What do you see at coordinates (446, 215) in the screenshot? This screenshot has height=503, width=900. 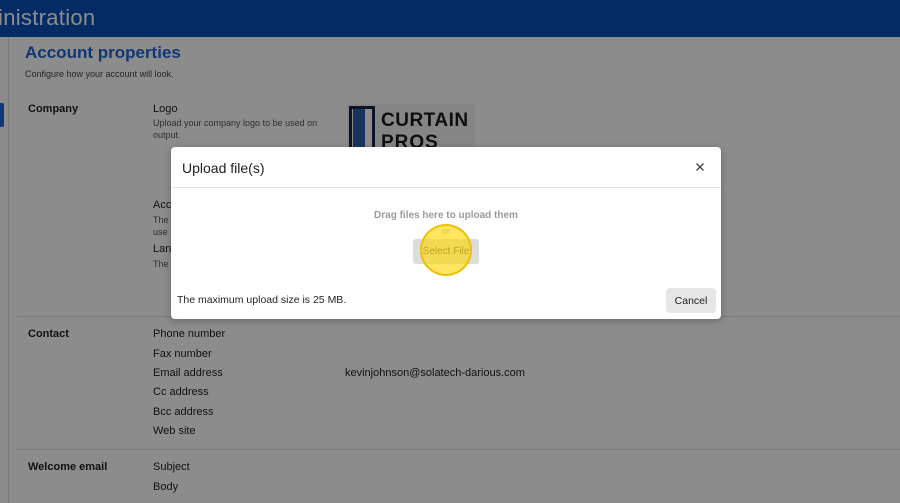 I see `drop-zone-hint: Drag files here to upload them` at bounding box center [446, 215].